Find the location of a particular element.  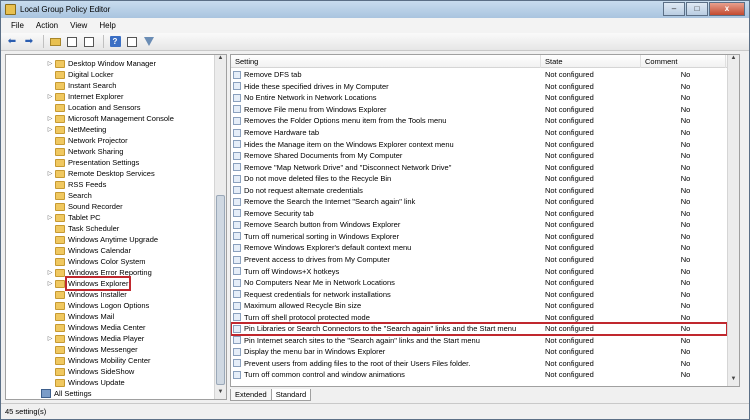

tree-item: Instant Search is located at coordinates (81, 85).